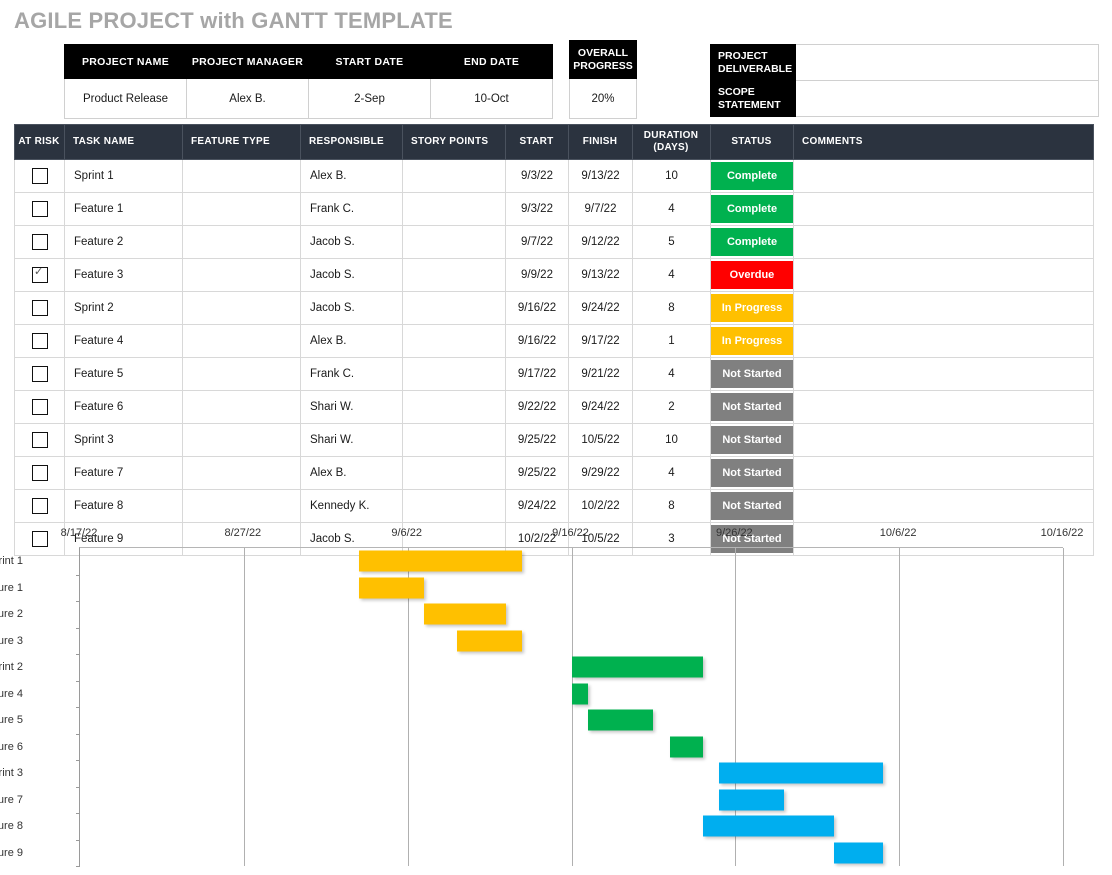 The image size is (1112, 875). Describe the element at coordinates (123, 242) in the screenshot. I see `task-name-cell: Feature 2` at that location.